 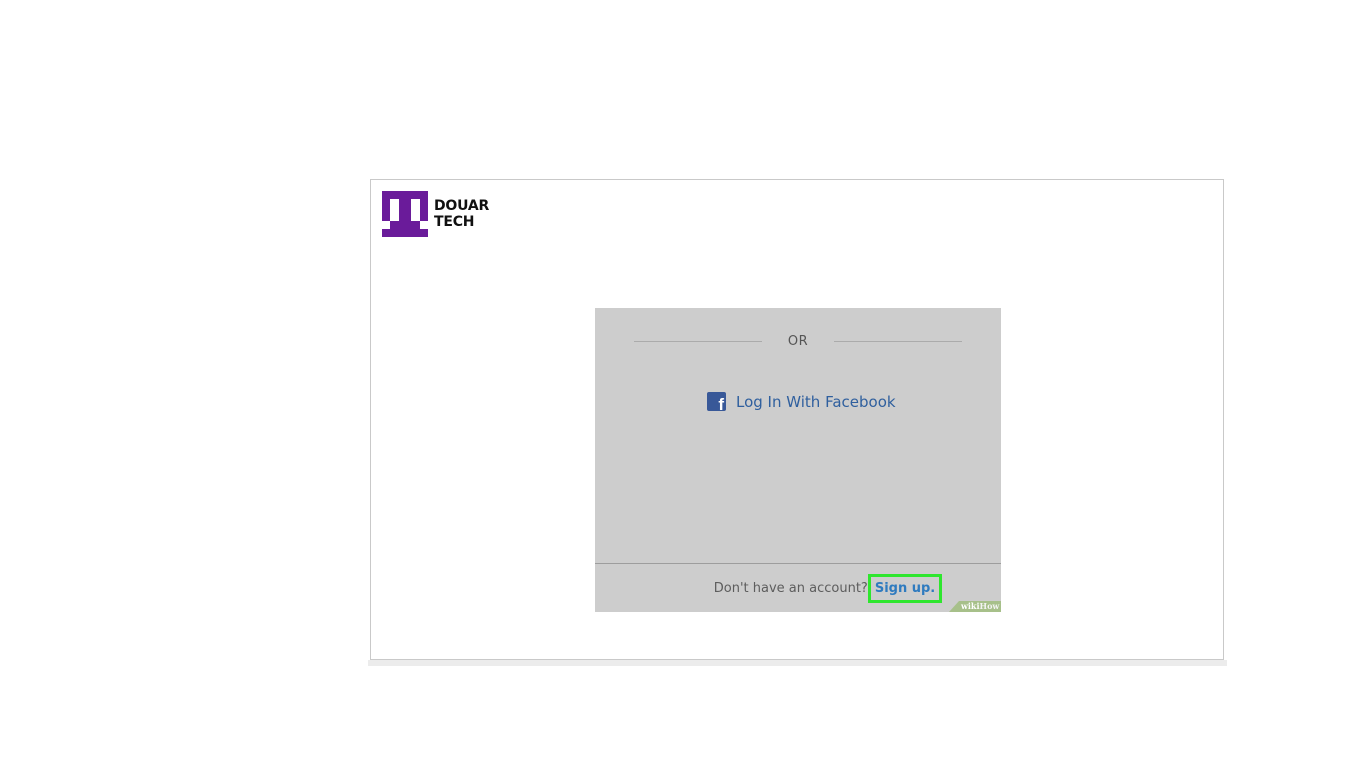 What do you see at coordinates (454, 222) in the screenshot?
I see `brand-name-line2: TECH` at bounding box center [454, 222].